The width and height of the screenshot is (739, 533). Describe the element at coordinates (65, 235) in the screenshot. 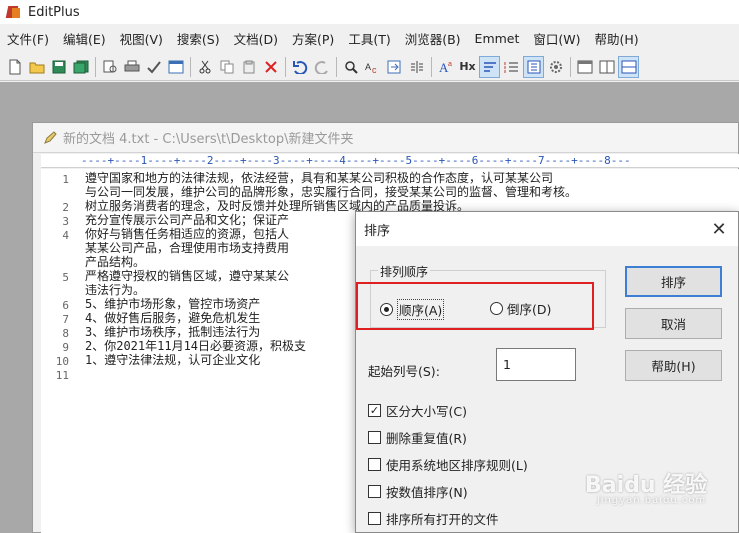

I see `line-number: 4` at that location.